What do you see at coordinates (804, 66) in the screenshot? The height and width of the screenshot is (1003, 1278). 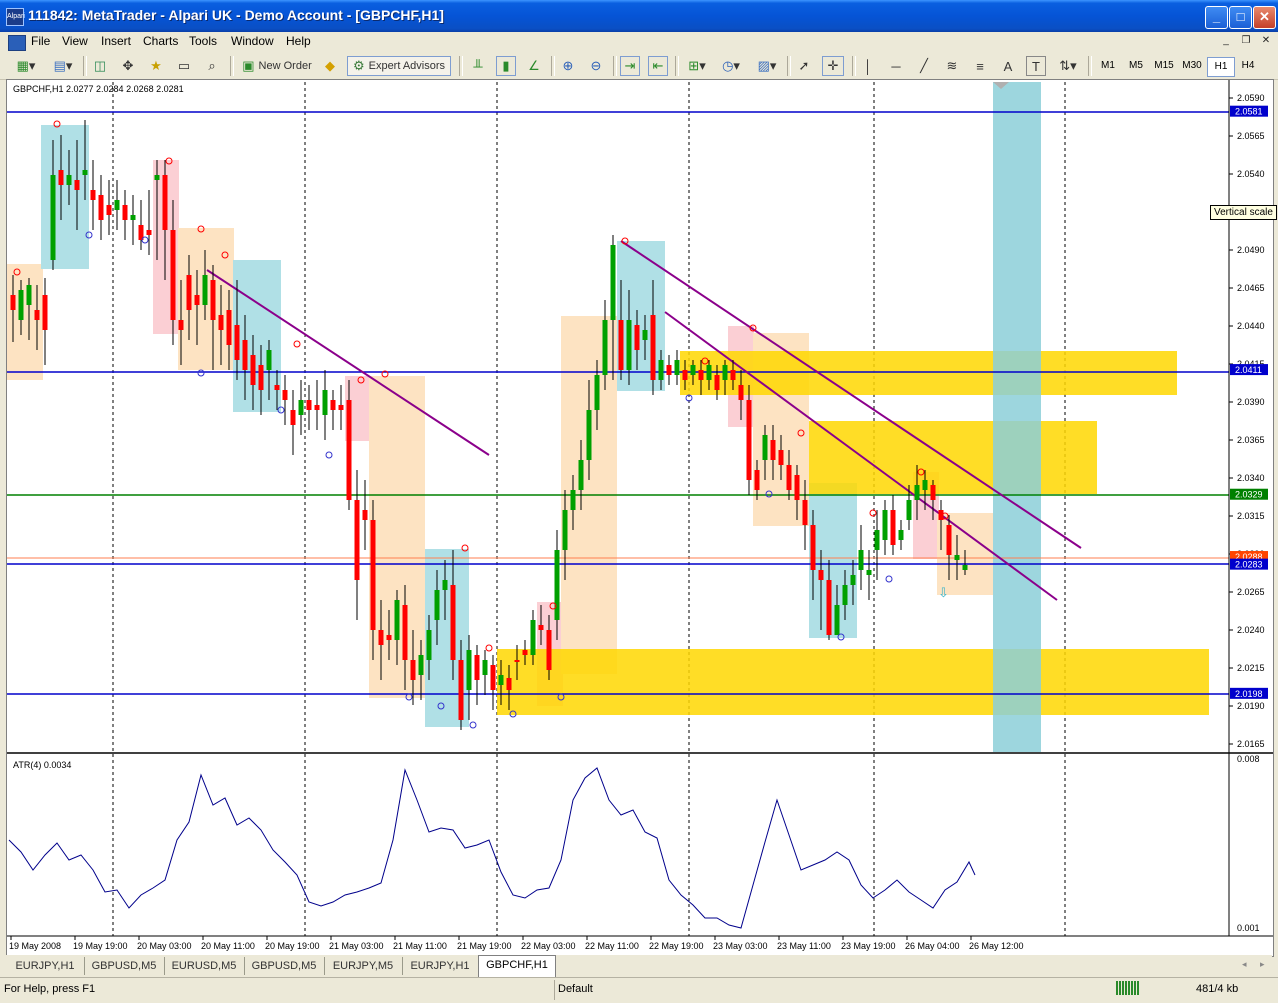 I see `cursor-icon: ➚` at bounding box center [804, 66].